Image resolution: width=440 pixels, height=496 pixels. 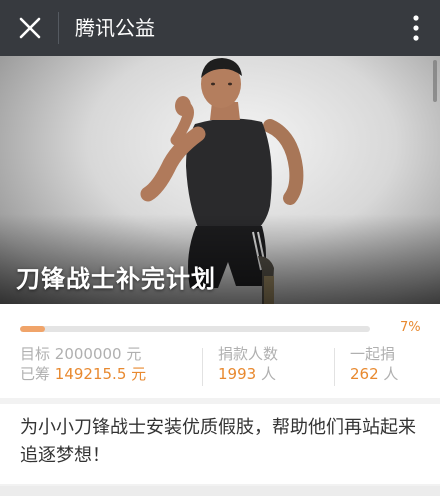 I want to click on raised-unit: 元, so click(x=139, y=374).